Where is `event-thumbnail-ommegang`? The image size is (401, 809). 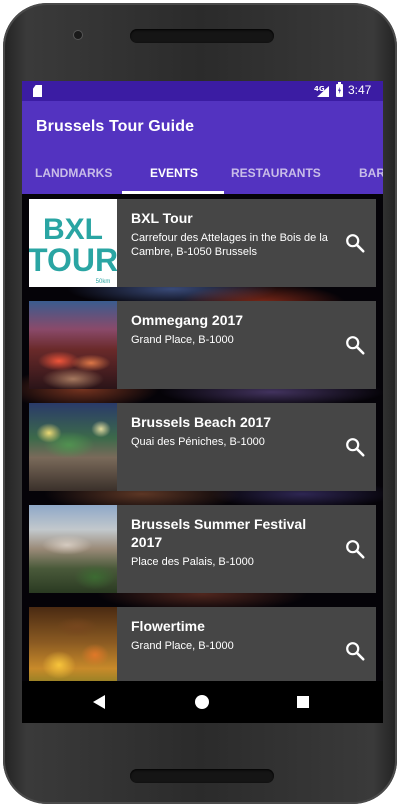 event-thumbnail-ommegang is located at coordinates (73, 345).